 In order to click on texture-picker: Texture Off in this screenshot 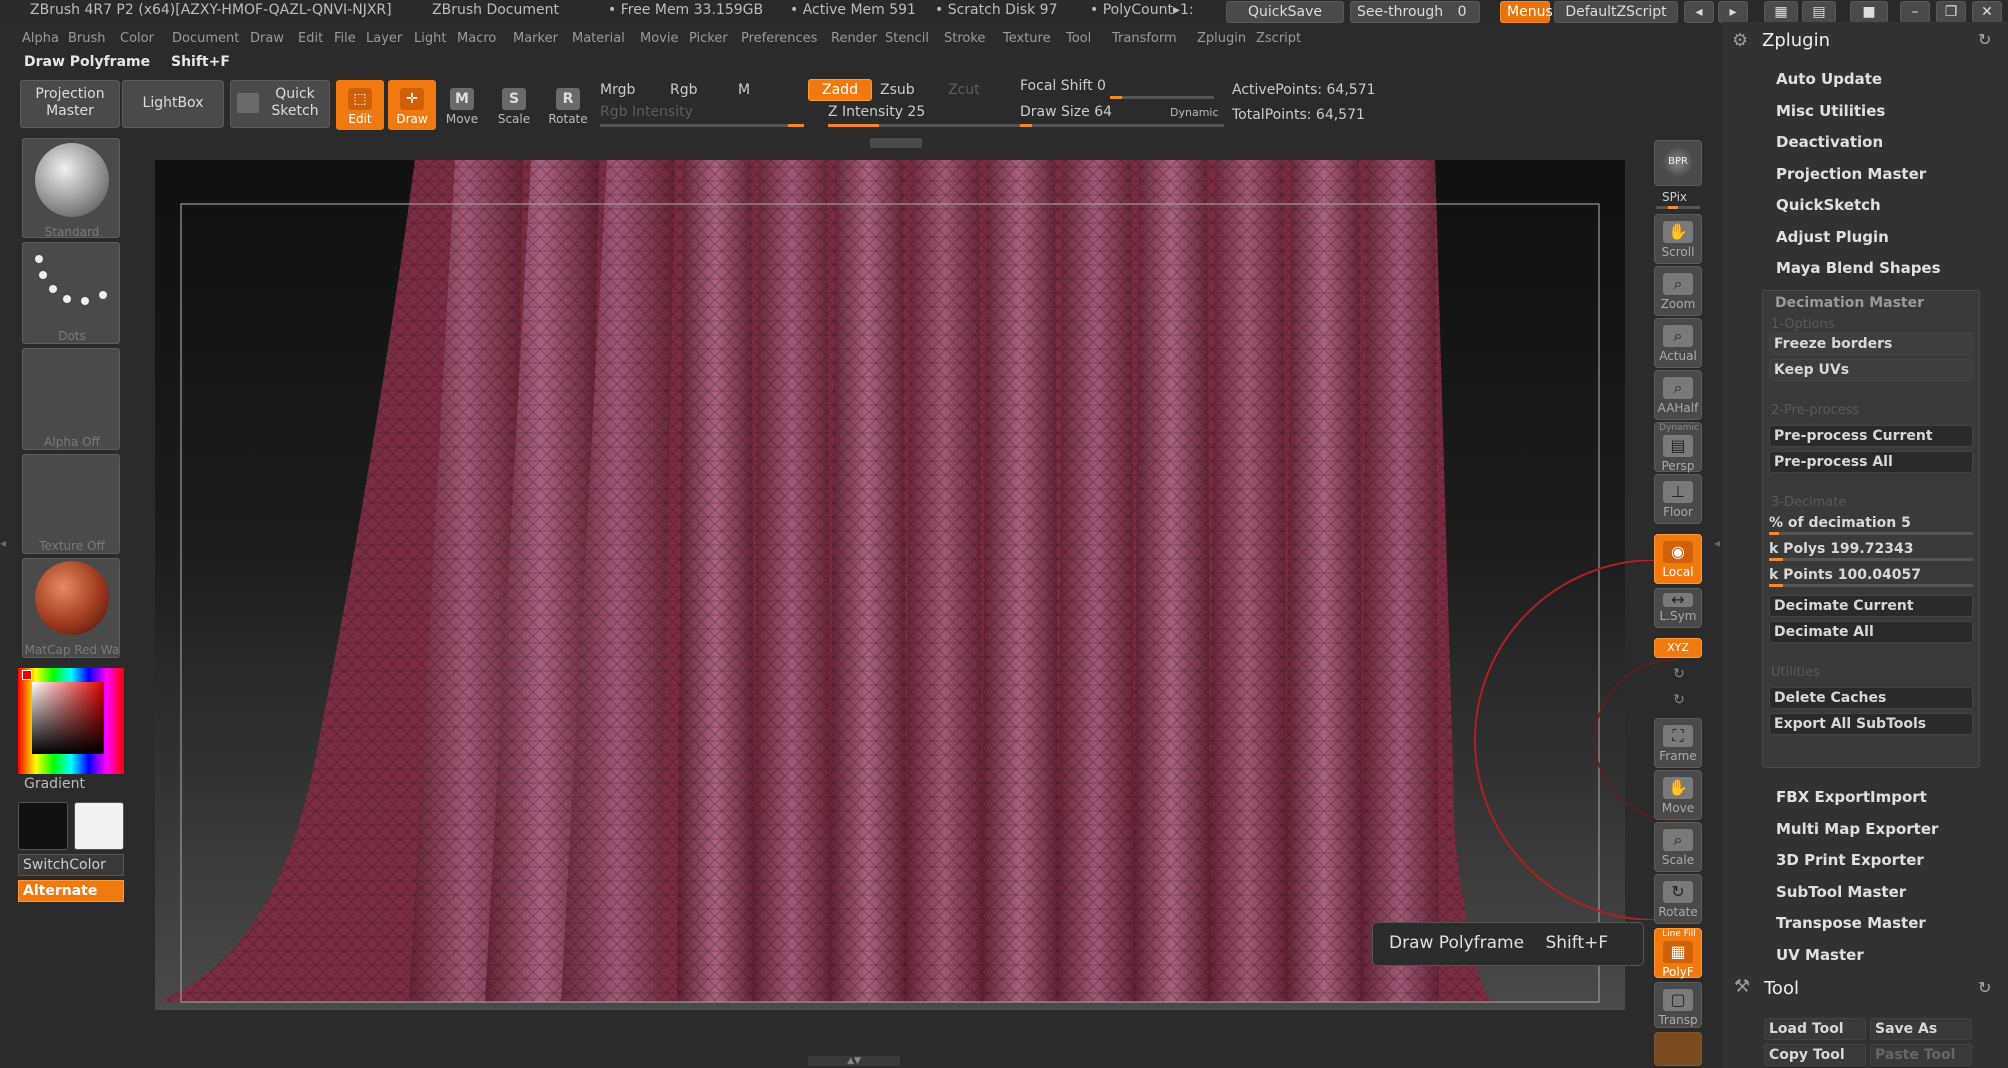, I will do `click(71, 504)`.